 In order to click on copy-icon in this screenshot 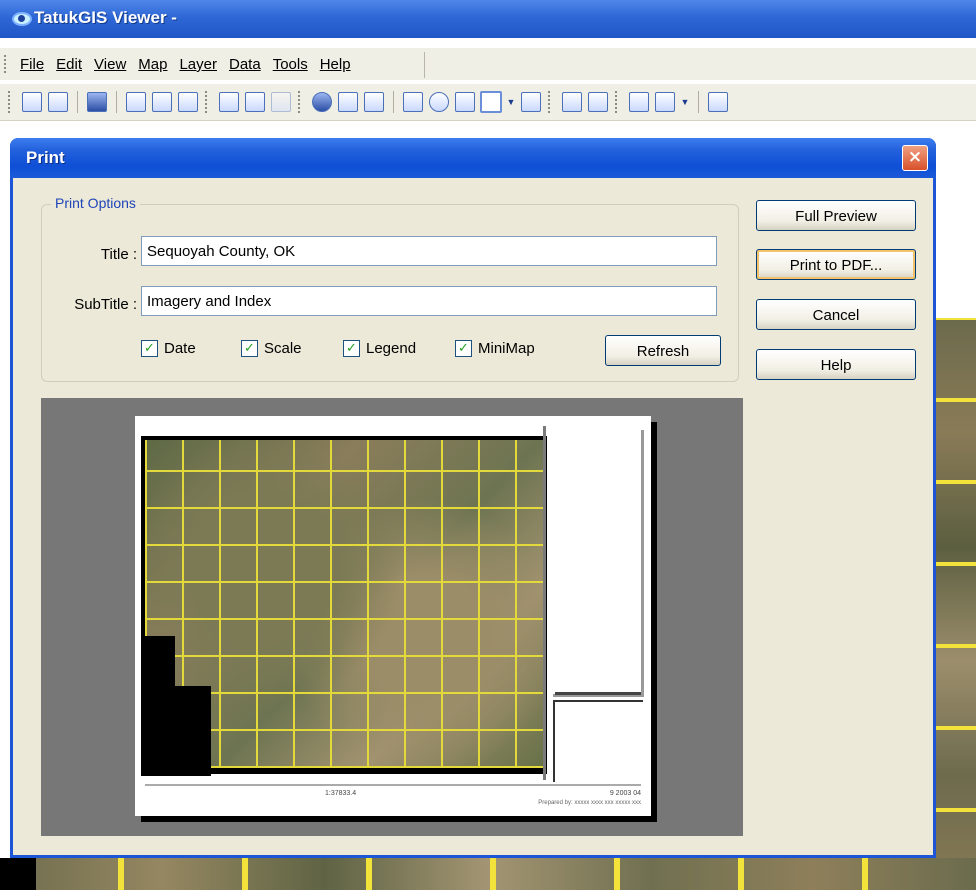, I will do `click(229, 102)`.